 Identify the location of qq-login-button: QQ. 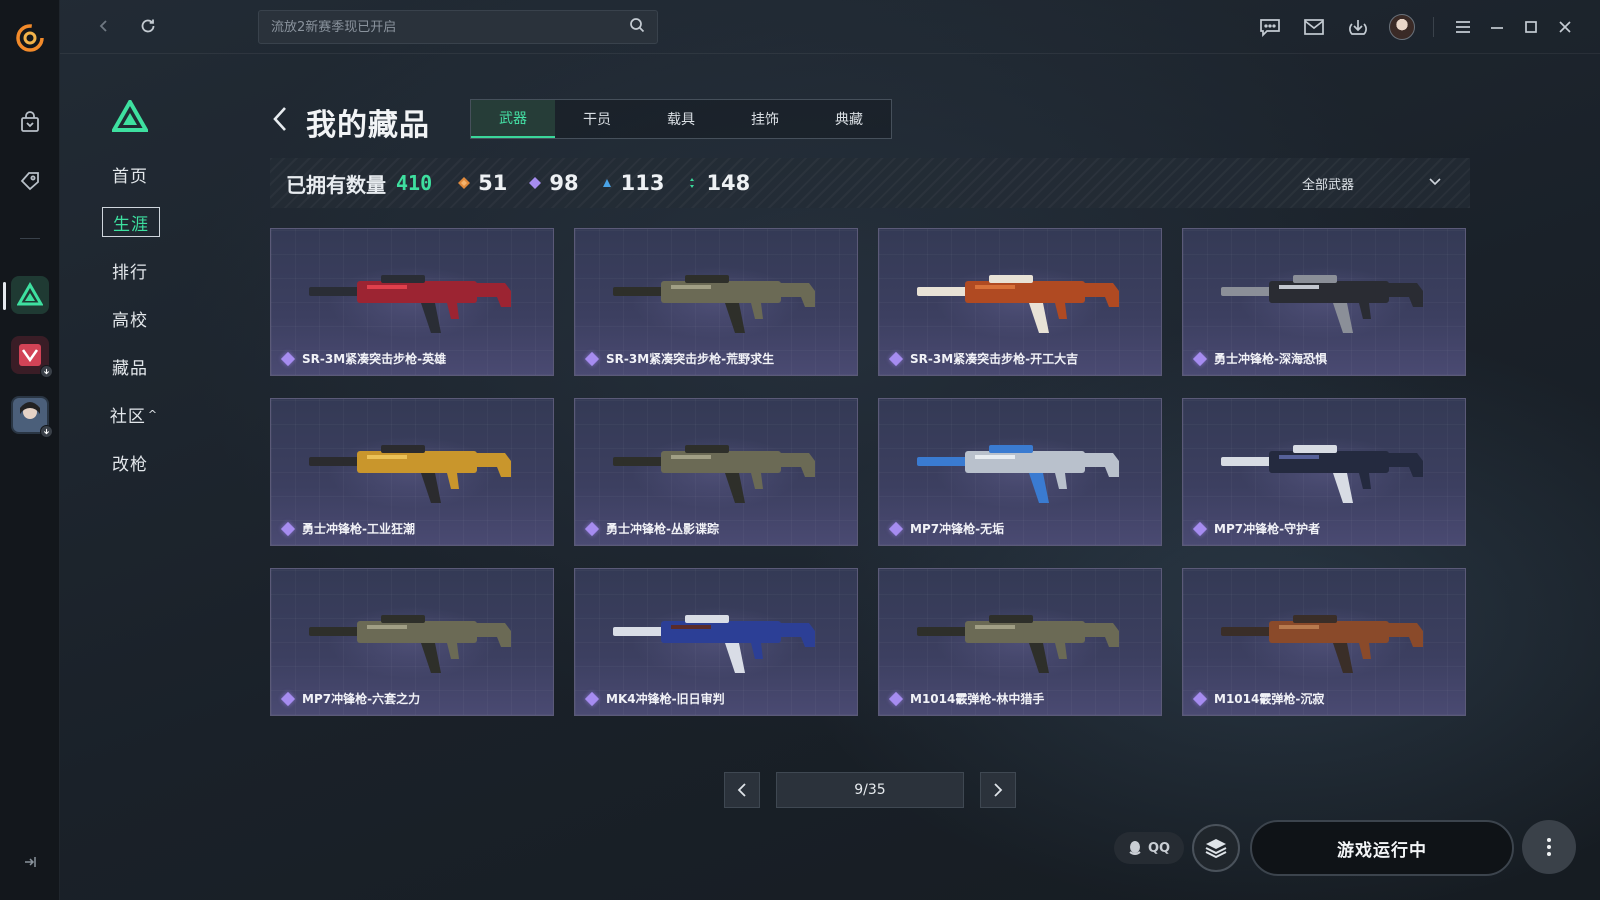
(1149, 848).